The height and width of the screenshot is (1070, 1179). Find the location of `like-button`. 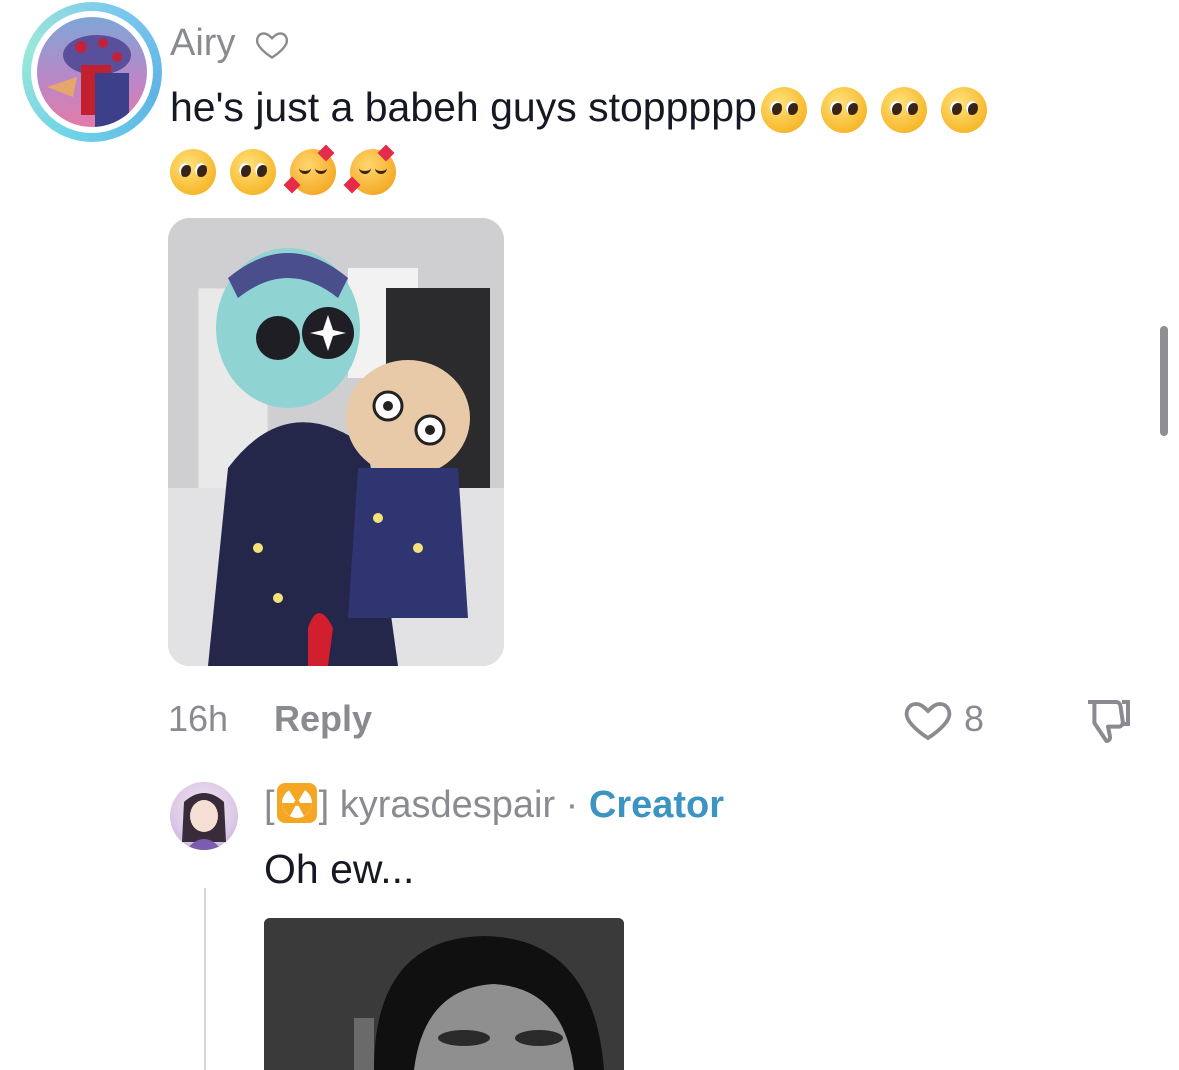

like-button is located at coordinates (928, 720).